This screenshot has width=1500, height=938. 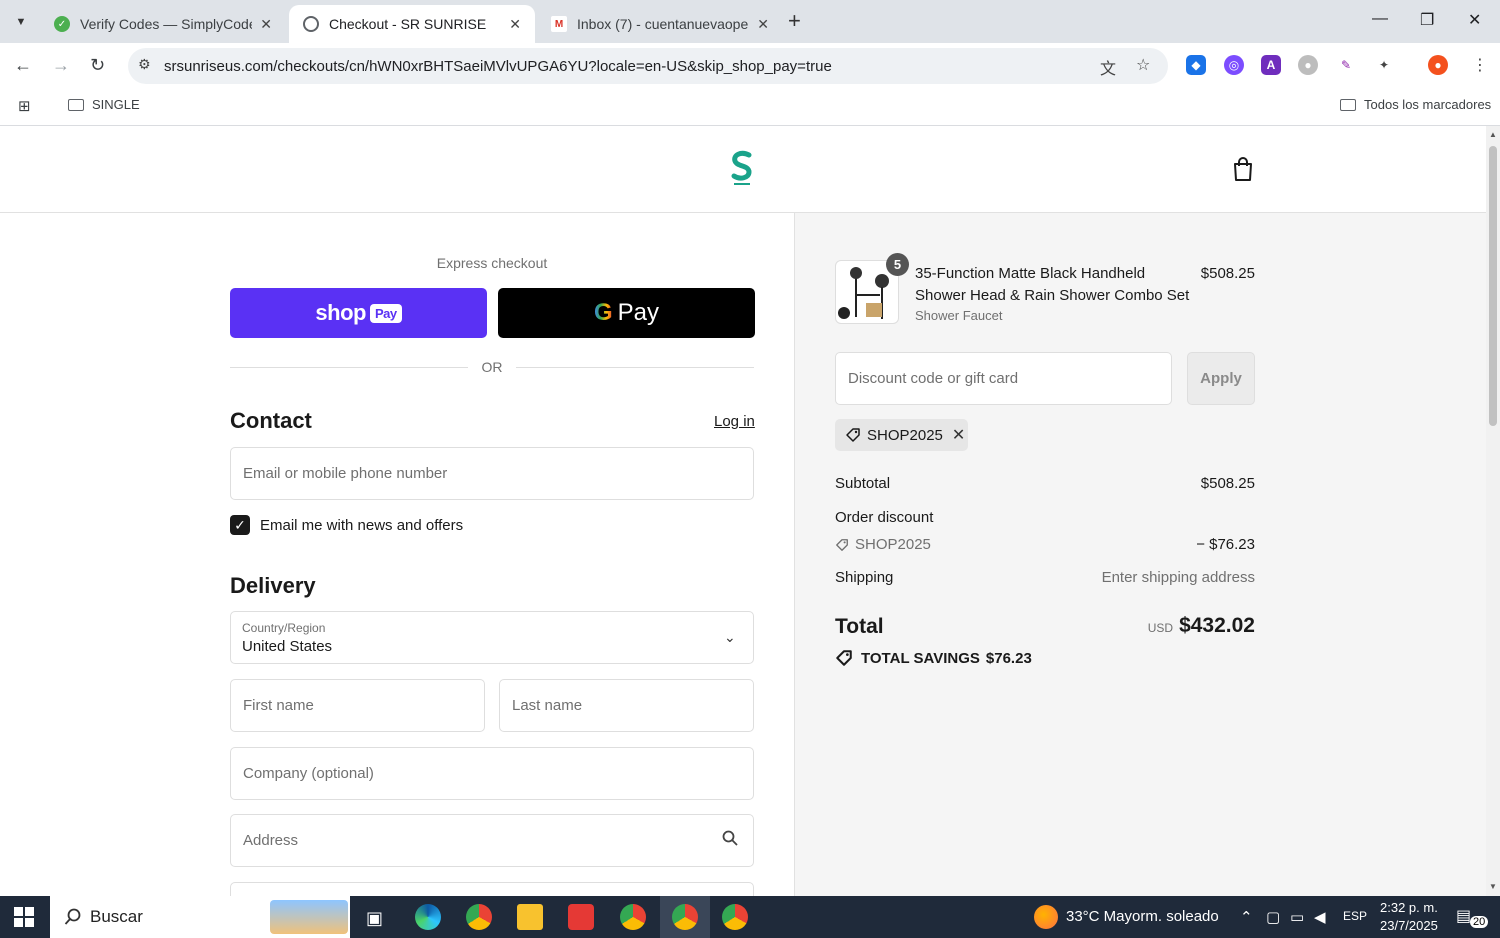 I want to click on site-settings-icon: ⚙, so click(x=144, y=64).